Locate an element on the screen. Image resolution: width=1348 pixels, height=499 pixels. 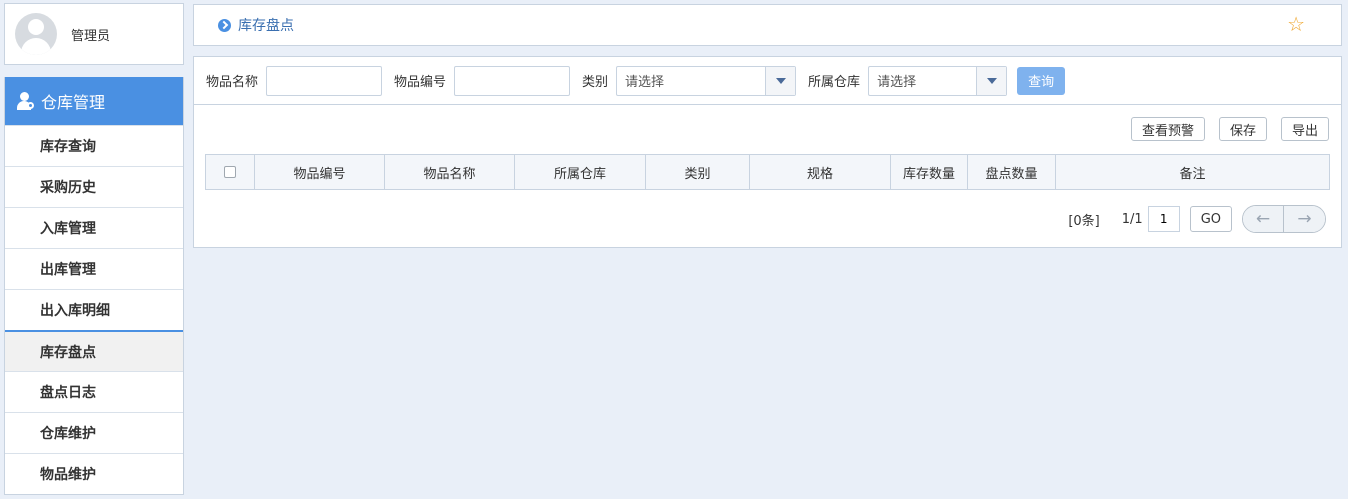
arrow-left-icon: ← is located at coordinates (1263, 219).